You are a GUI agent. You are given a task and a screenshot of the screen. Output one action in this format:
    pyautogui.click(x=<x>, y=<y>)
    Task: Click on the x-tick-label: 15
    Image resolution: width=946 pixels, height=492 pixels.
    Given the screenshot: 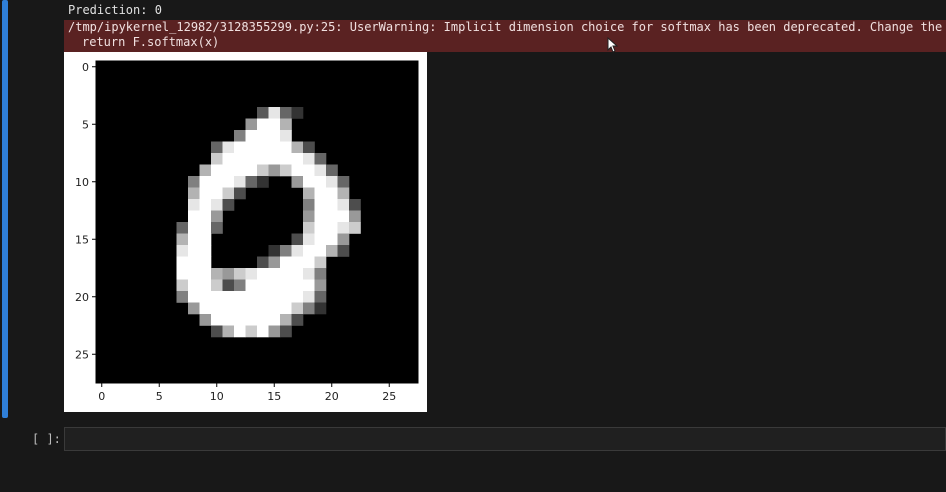 What is the action you would take?
    pyautogui.click(x=274, y=396)
    